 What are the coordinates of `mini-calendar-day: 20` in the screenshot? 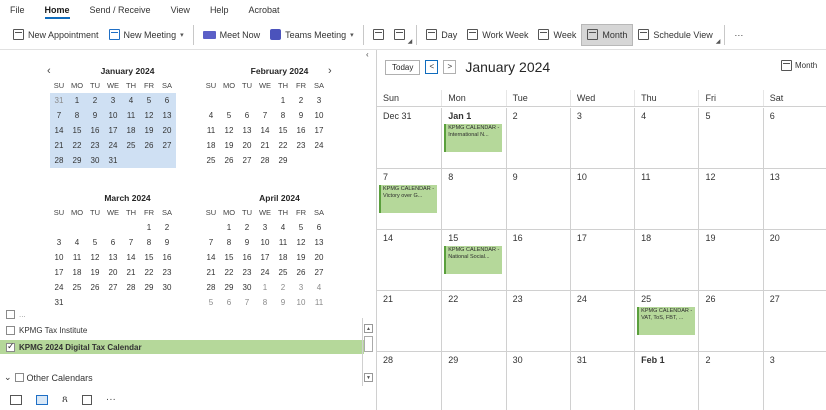 It's located at (319, 257).